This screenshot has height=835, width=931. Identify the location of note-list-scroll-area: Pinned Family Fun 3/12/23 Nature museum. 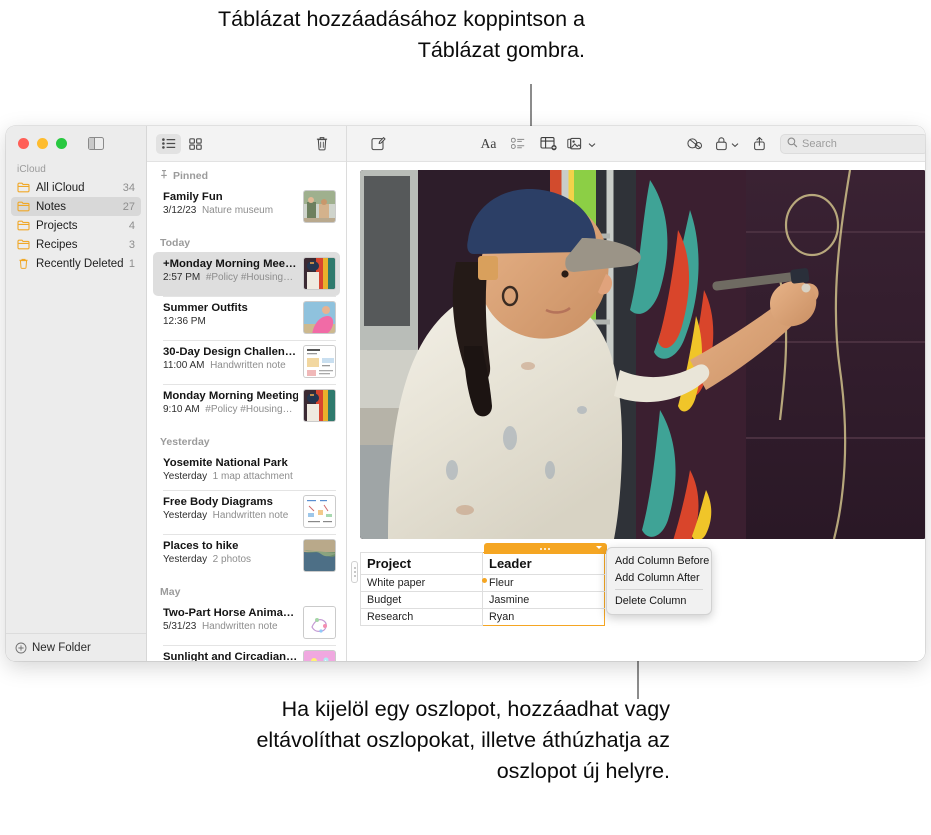
(246, 411).